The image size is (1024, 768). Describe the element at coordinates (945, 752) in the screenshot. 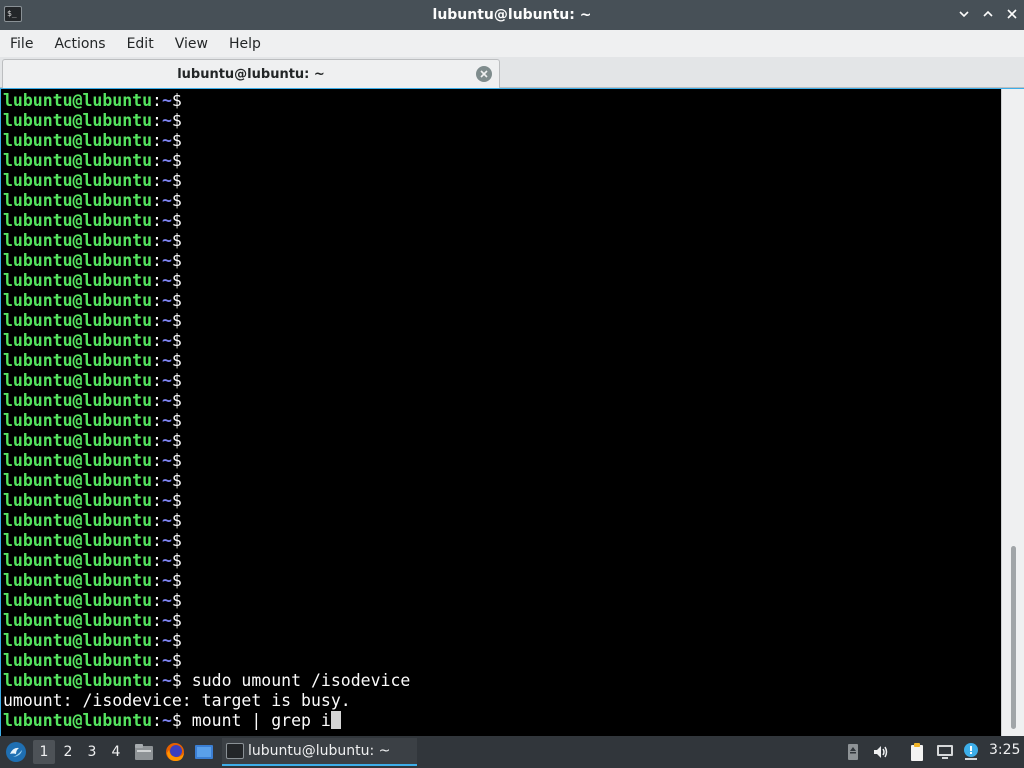

I see `network-icon` at that location.